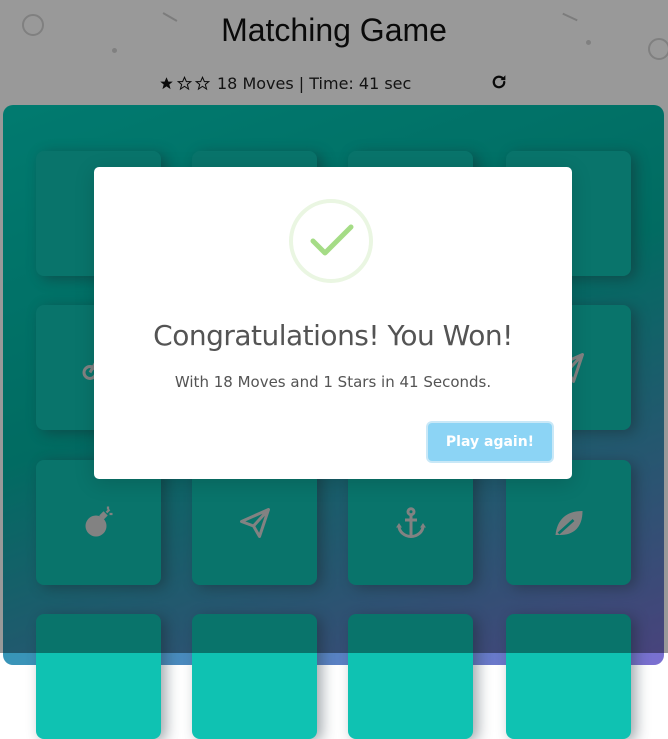 The image size is (668, 739). I want to click on checkmark-icon, so click(332, 240).